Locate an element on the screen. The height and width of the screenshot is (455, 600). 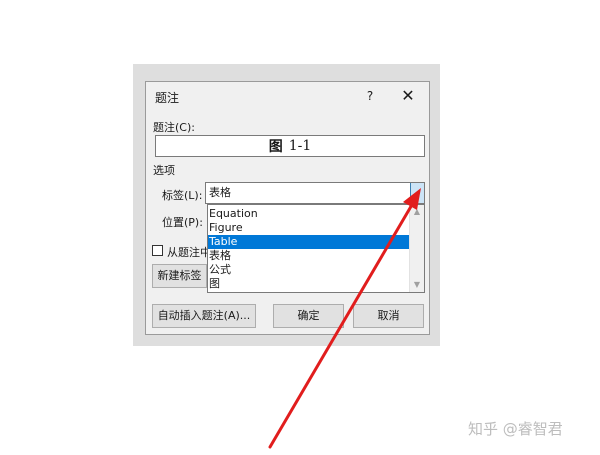
arrow-shaft is located at coordinates (341, 325).